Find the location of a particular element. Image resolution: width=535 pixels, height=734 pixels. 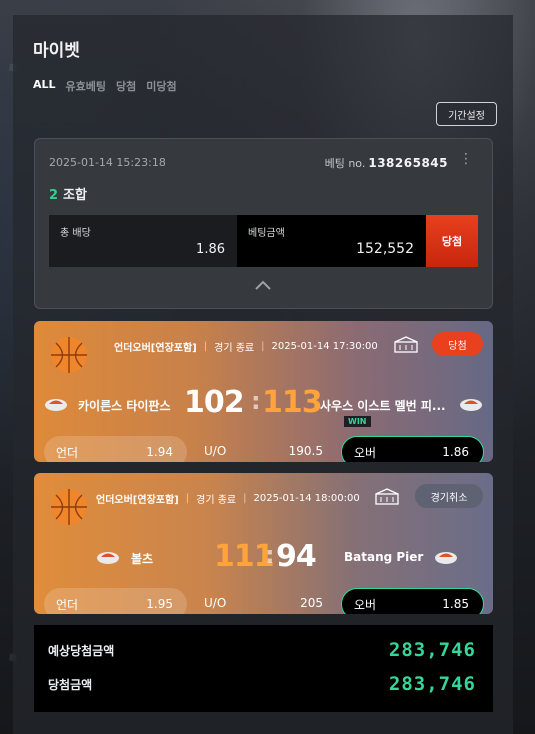

combo-number: 2 is located at coordinates (54, 195).